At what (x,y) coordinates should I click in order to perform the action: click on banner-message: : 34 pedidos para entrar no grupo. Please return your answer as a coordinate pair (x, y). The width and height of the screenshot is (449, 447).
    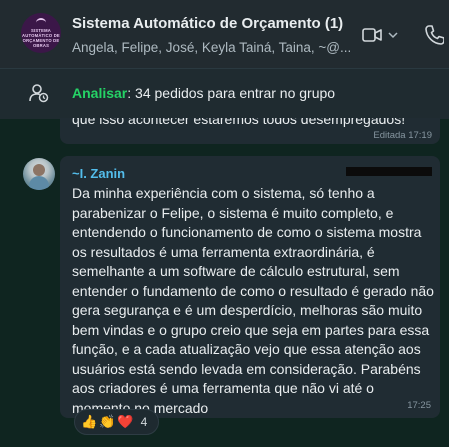
    Looking at the image, I should click on (231, 93).